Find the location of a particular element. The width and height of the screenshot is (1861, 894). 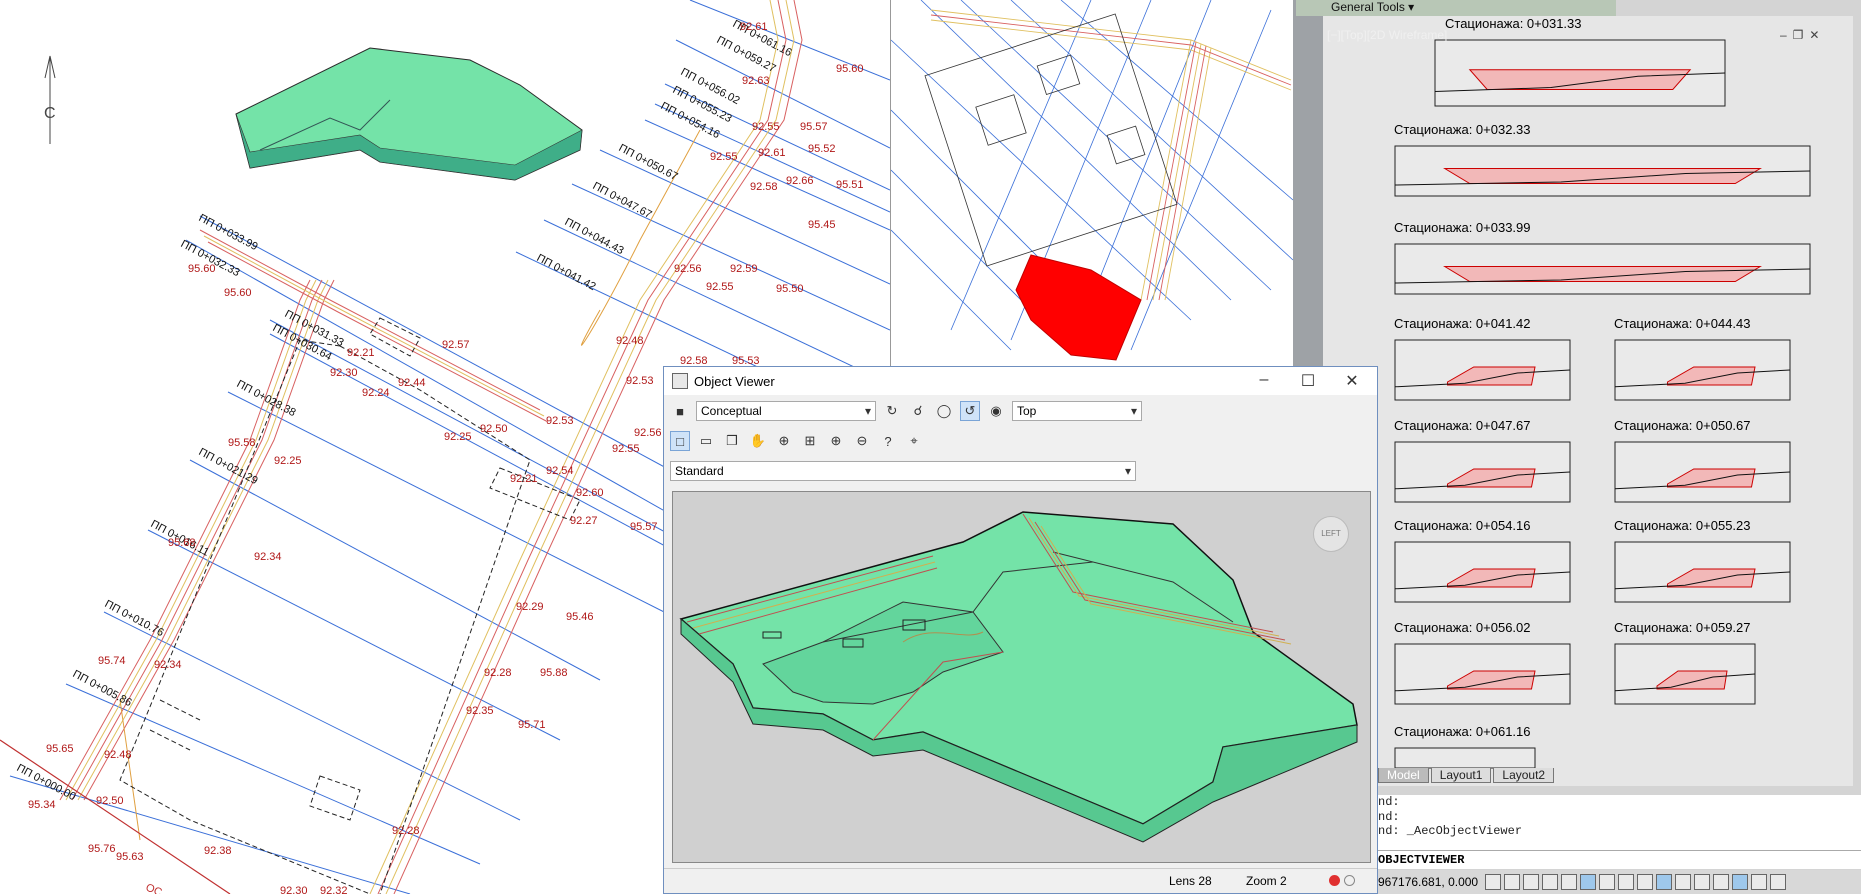

isolate-objects-icon is located at coordinates (1759, 882).